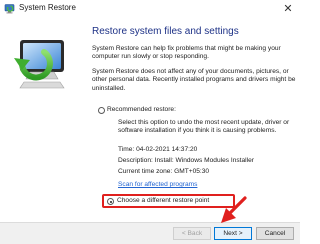 Image resolution: width=320 pixels, height=244 pixels. Describe the element at coordinates (158, 149) in the screenshot. I see `restore-time: Time: 04-02-2021 14:37:20` at that location.